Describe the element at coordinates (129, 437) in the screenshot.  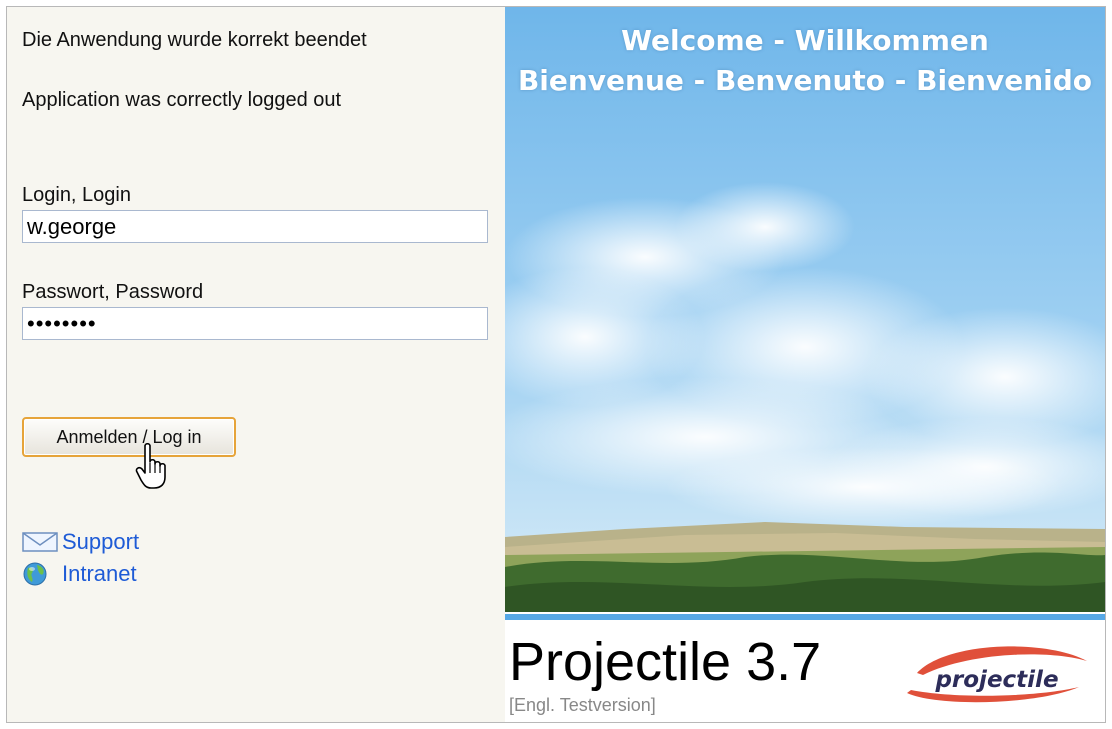
I see `login-button: Anmelden / Log in` at that location.